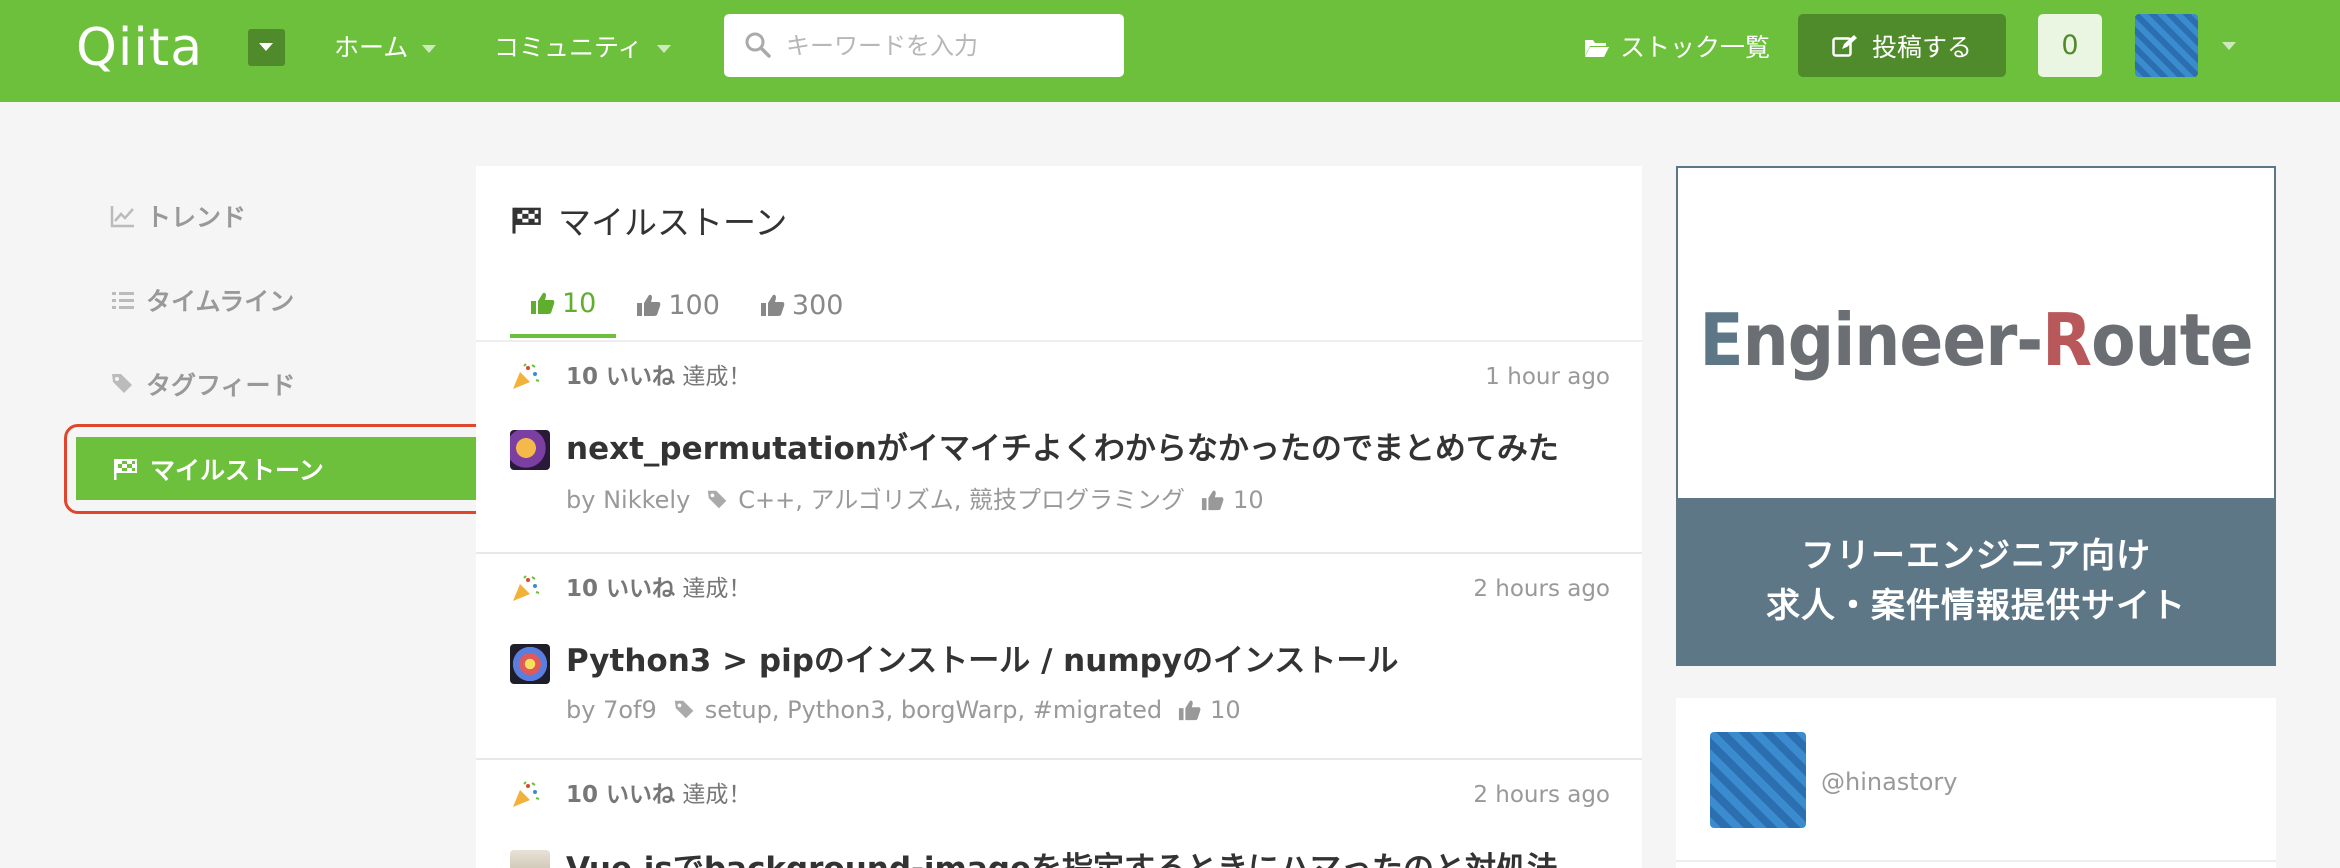 The width and height of the screenshot is (2340, 868). I want to click on nav-community-label: コミュニティ, so click(568, 47).